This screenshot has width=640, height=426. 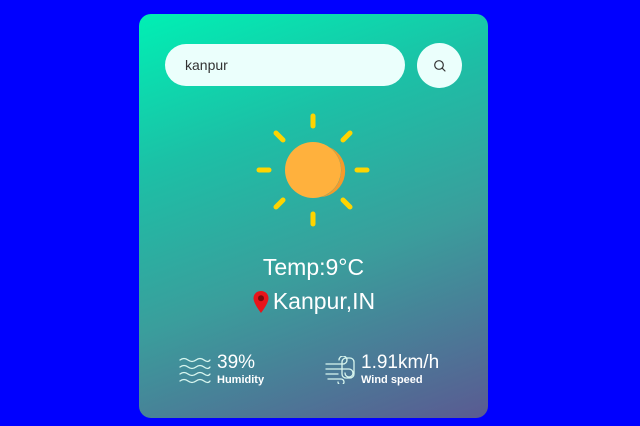 I want to click on temperature-text: Temp:9°C, so click(x=313, y=267).